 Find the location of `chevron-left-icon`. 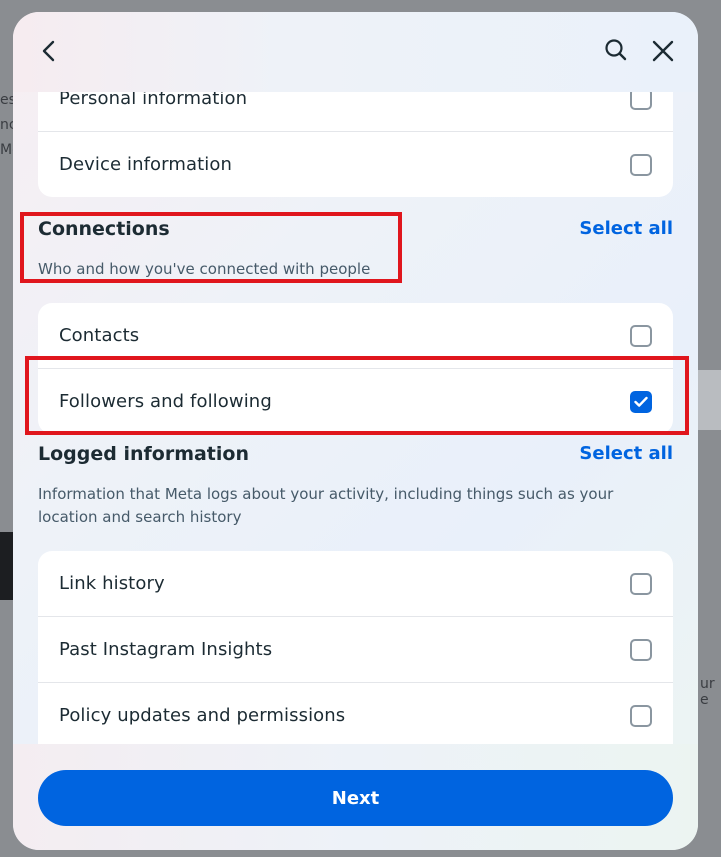

chevron-left-icon is located at coordinates (48, 51).